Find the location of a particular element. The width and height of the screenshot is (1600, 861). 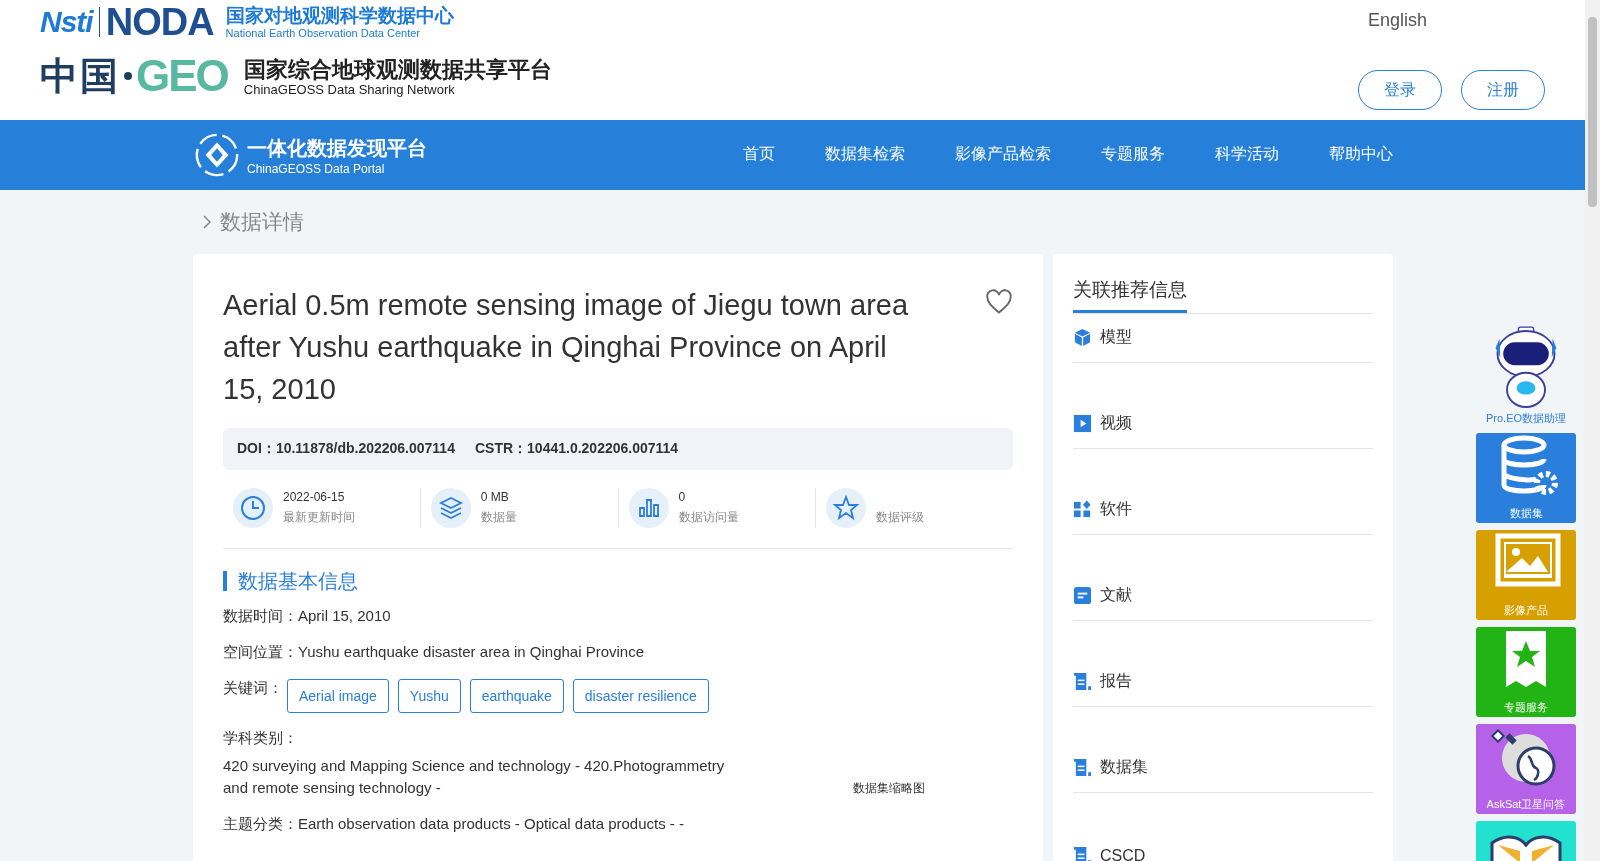

info-field: 空间位置：Yushu earthquake disaster area in Qinghai Province is located at coordinates (483, 652).